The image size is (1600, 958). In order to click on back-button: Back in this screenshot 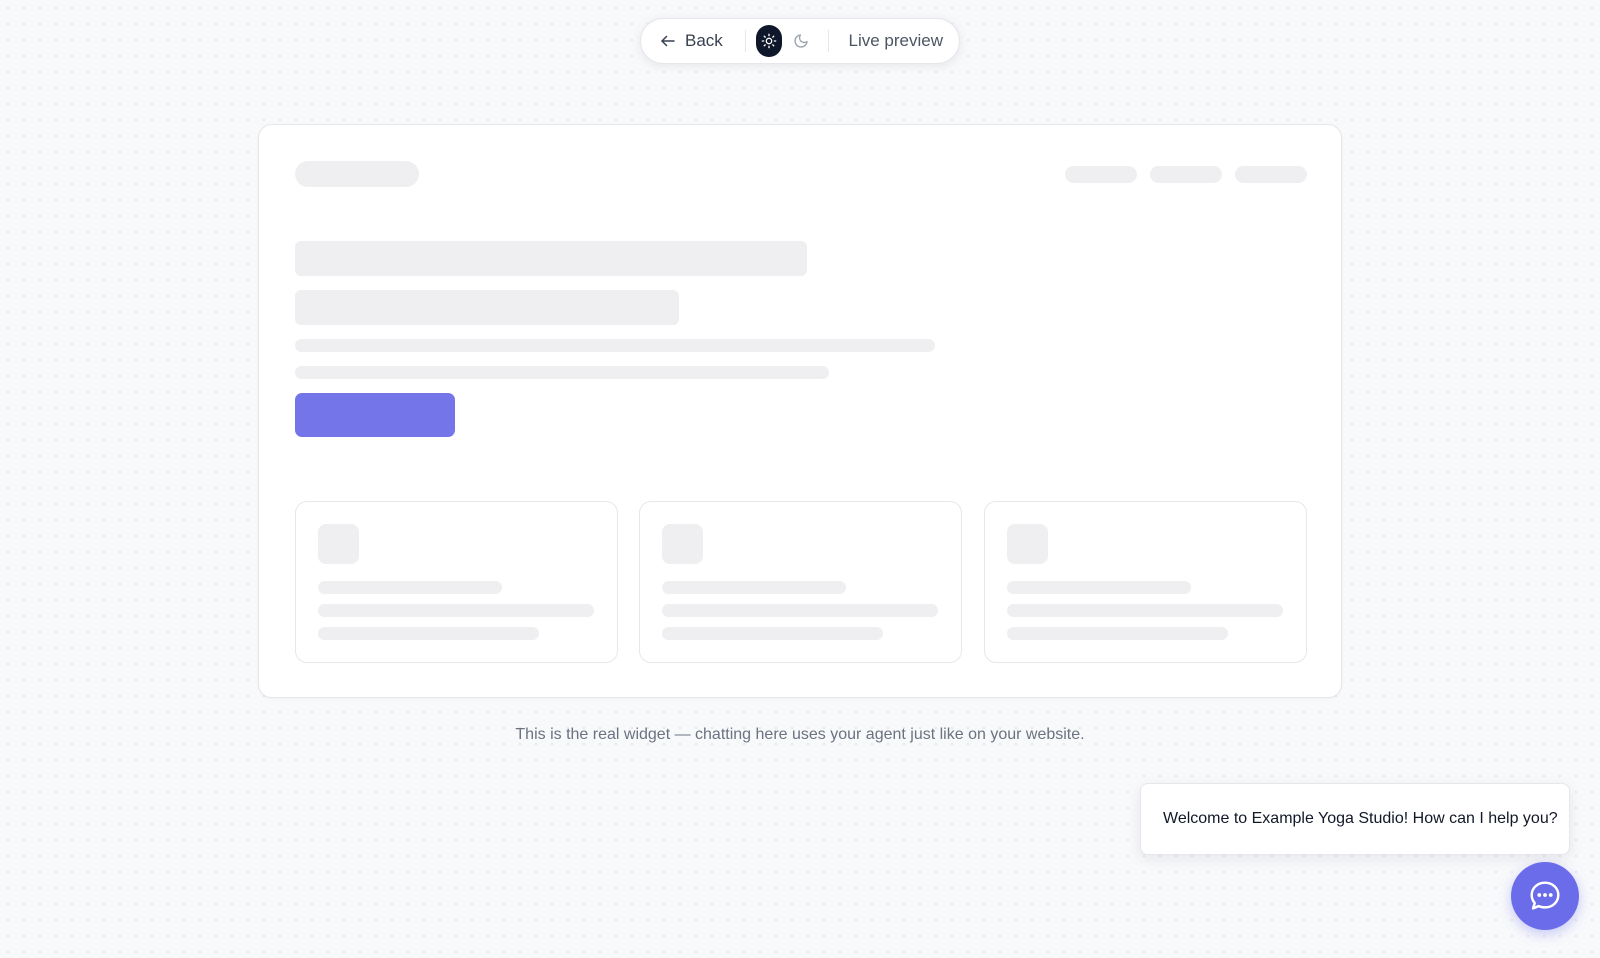, I will do `click(691, 41)`.